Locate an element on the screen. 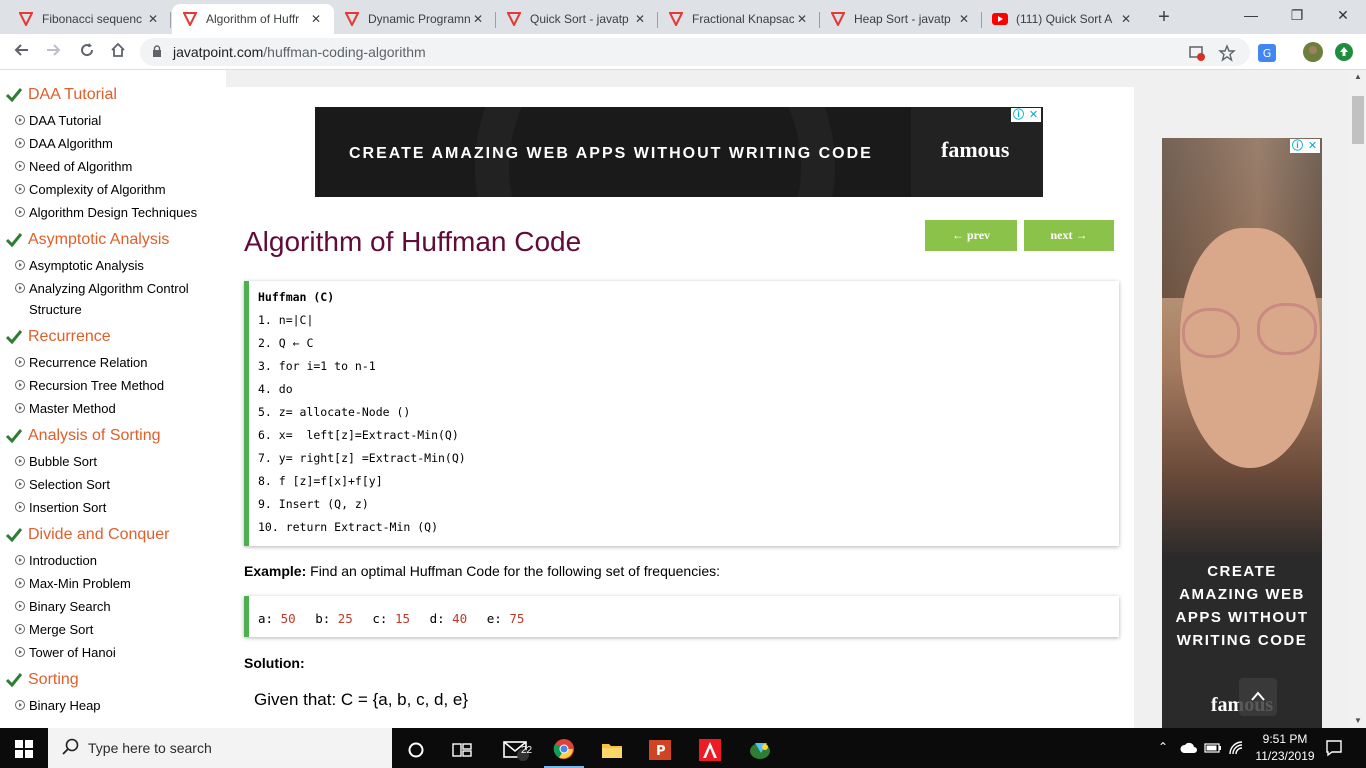 Image resolution: width=1366 pixels, height=768 pixels. forward-button is located at coordinates (54, 52).